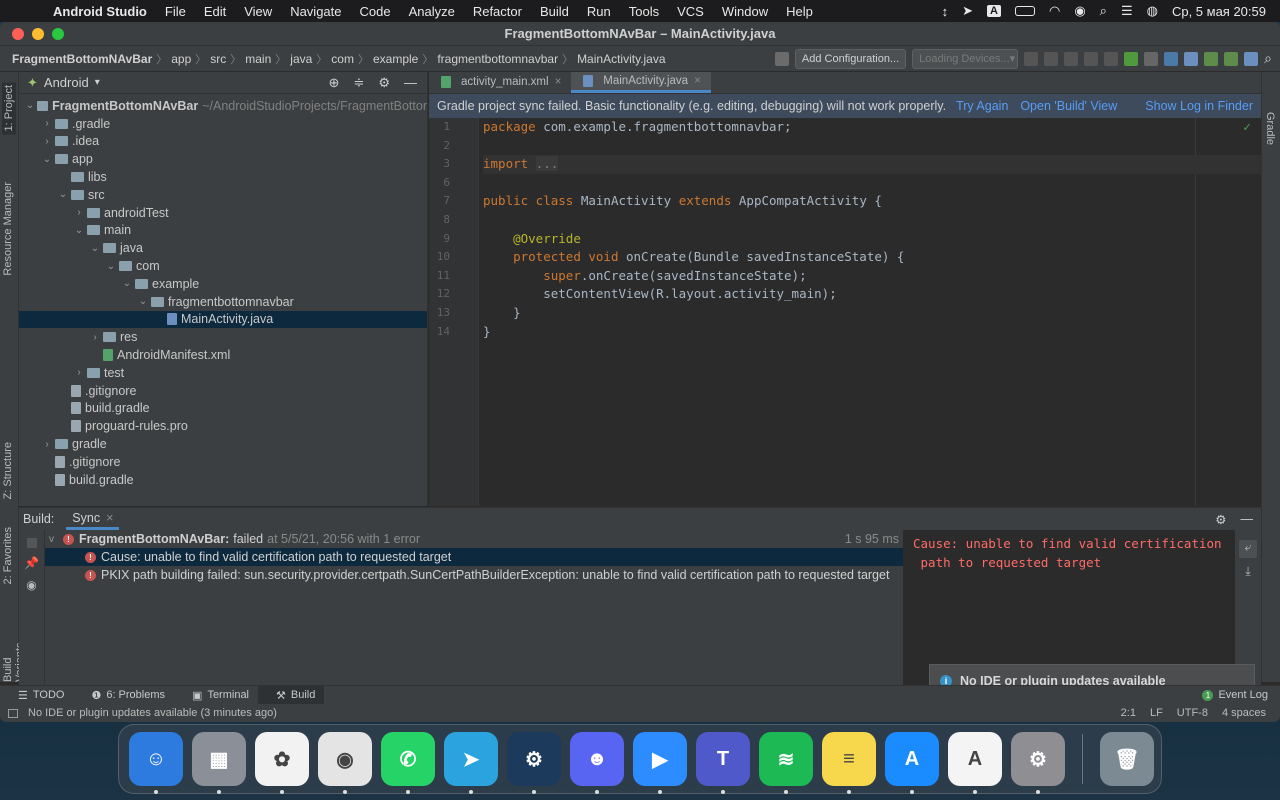 The image size is (1280, 800). What do you see at coordinates (223, 373) in the screenshot?
I see `tree-item: › test` at bounding box center [223, 373].